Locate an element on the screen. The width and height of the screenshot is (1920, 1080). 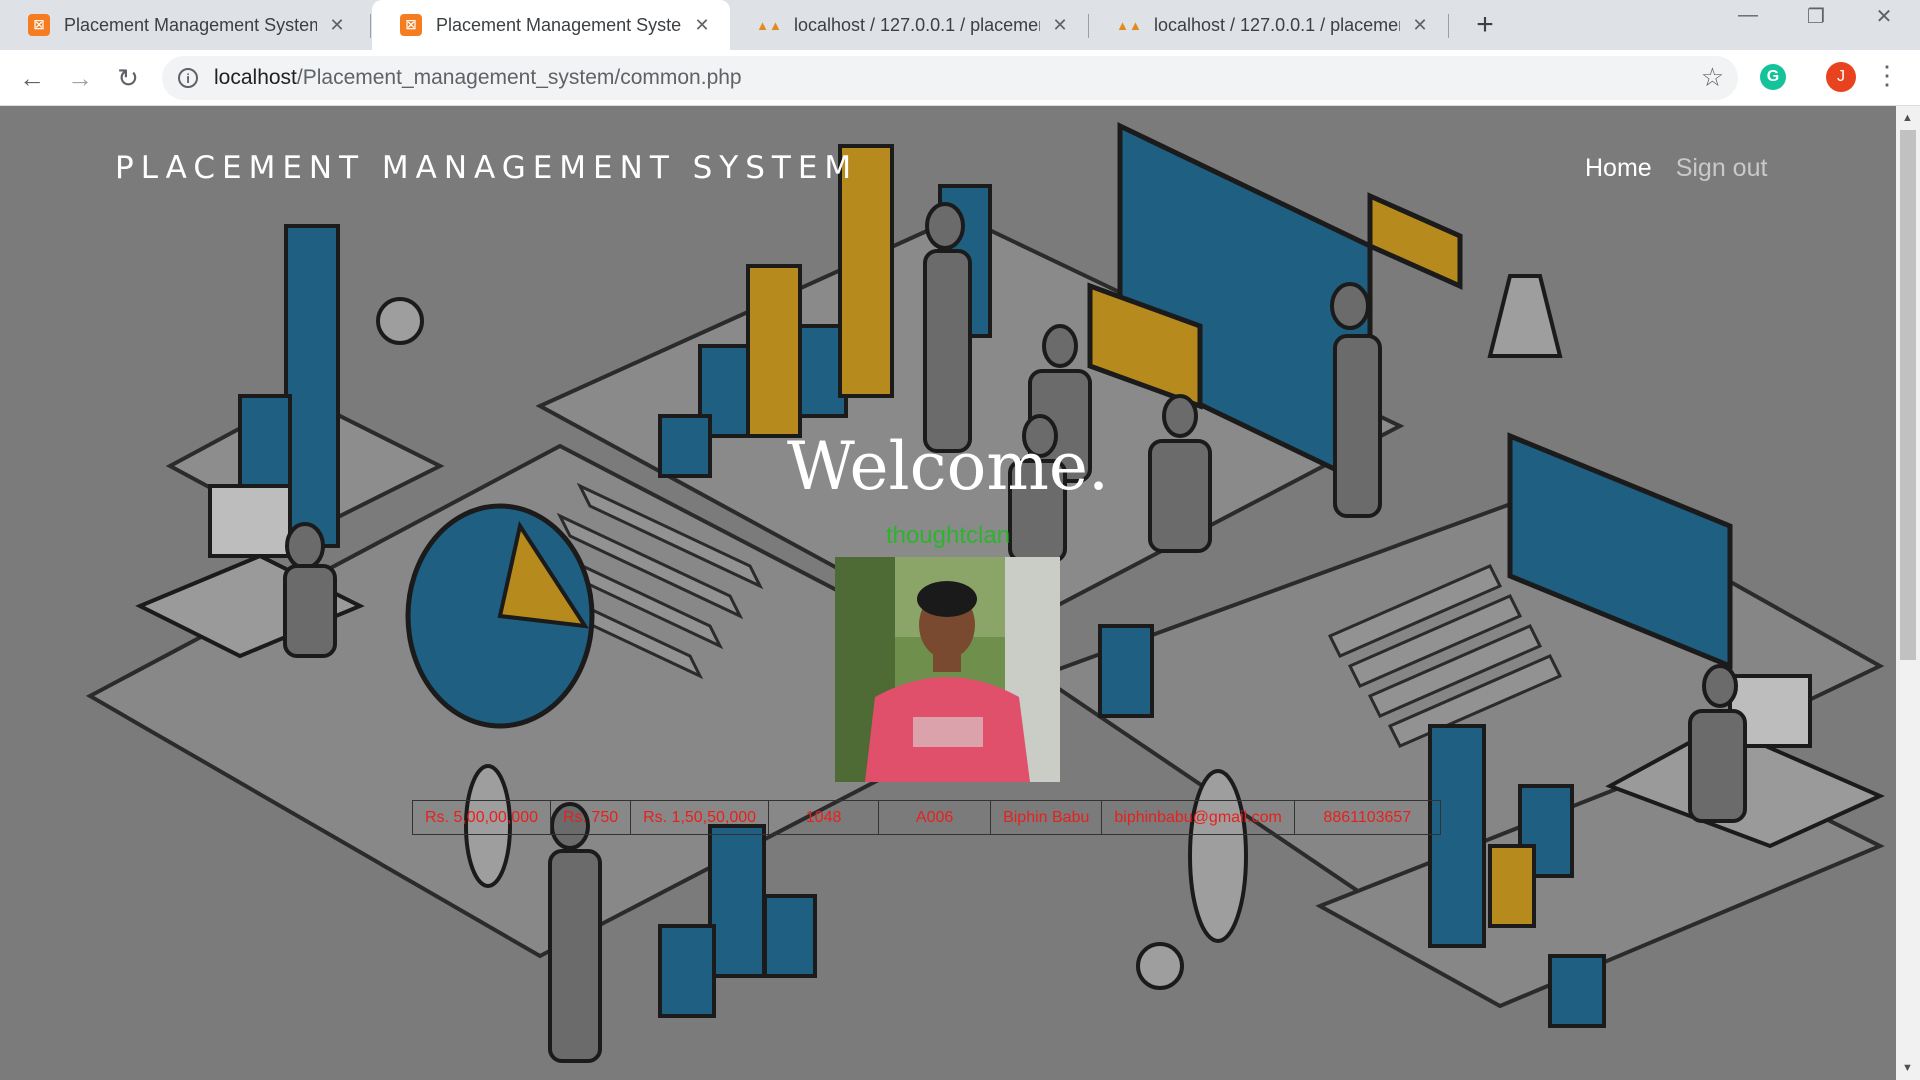
scrollbar-thumb is located at coordinates (1908, 395).